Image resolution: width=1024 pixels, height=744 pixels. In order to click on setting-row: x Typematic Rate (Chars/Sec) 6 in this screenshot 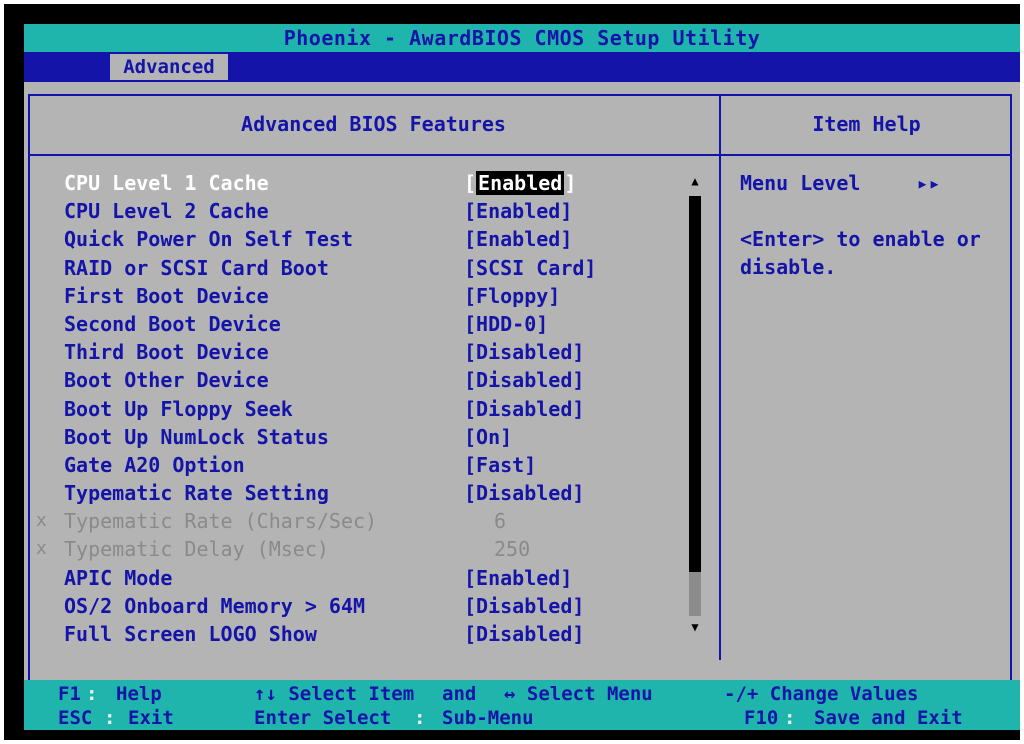, I will do `click(371, 521)`.